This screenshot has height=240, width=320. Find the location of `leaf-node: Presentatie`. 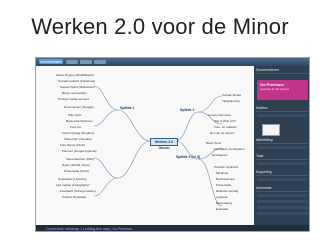

leaf-node: Presentatie is located at coordinates (223, 185).